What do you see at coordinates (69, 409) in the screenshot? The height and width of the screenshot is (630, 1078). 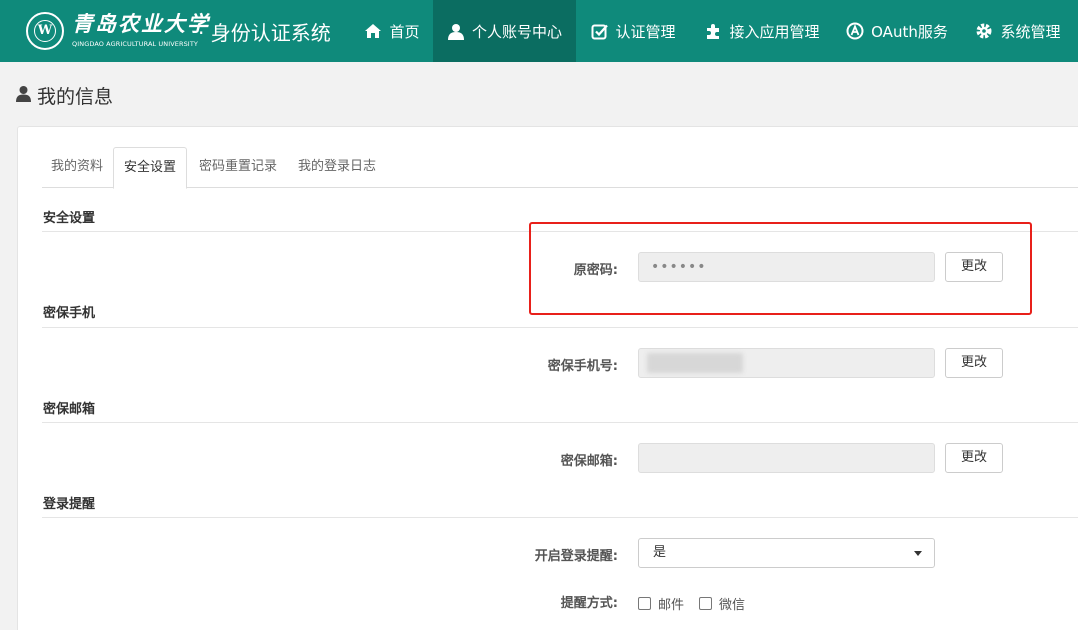 I see `section-title-email: 密保邮箱` at bounding box center [69, 409].